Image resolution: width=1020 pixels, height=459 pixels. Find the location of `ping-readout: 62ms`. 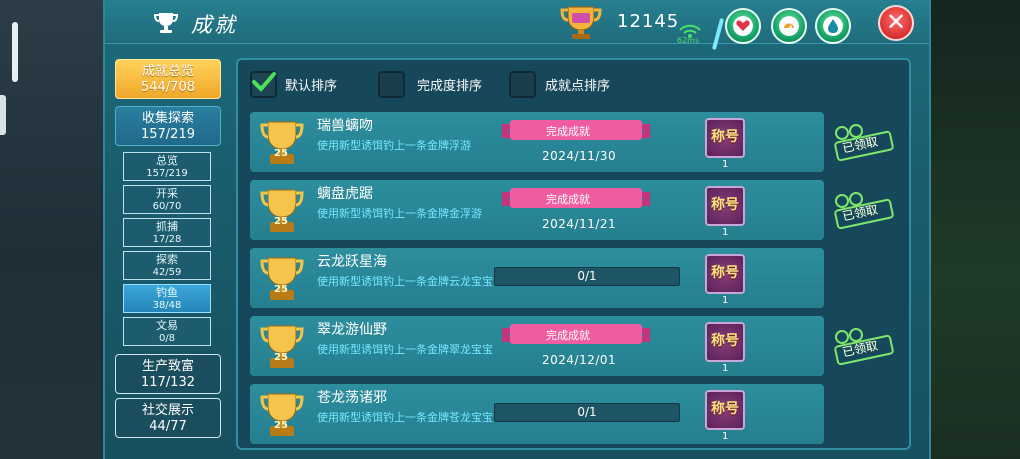

ping-readout: 62ms is located at coordinates (688, 40).